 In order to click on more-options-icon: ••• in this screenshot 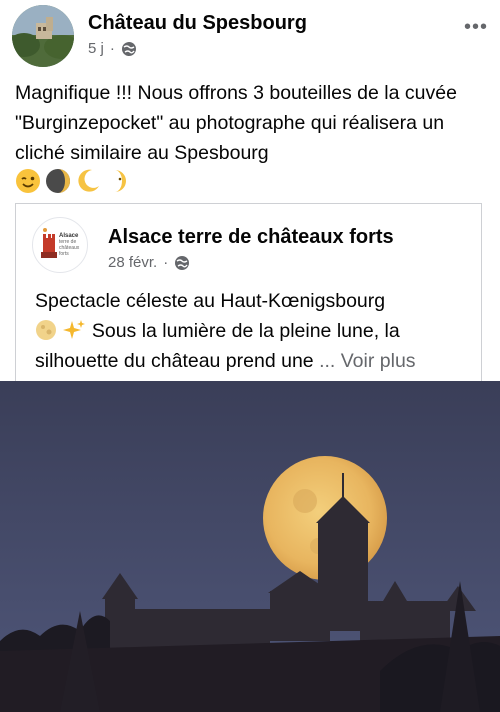, I will do `click(476, 27)`.